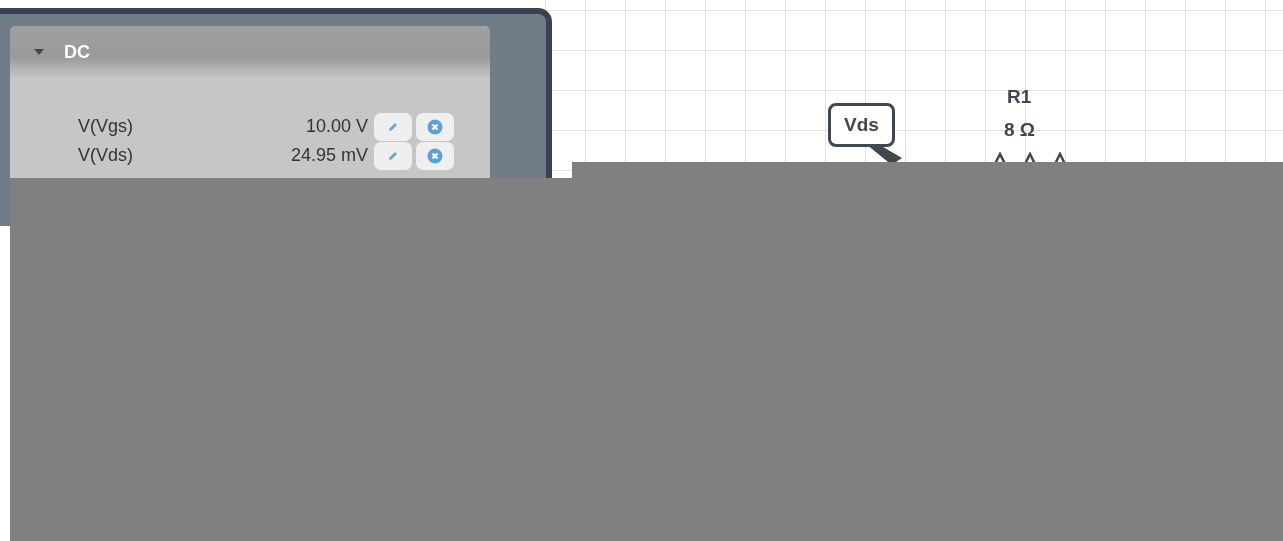  Describe the element at coordinates (1019, 97) in the screenshot. I see `resistor-name: R1` at that location.